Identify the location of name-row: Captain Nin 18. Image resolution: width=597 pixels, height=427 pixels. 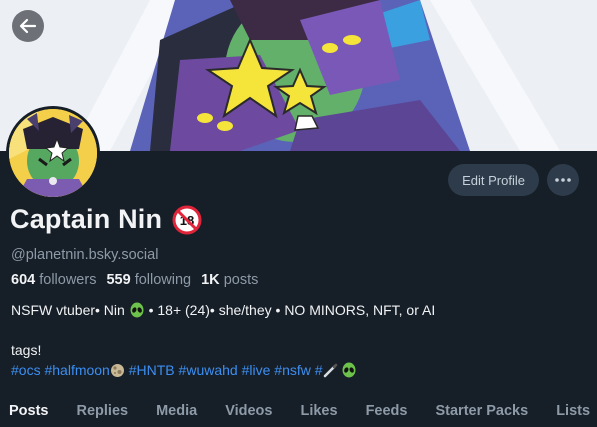
(106, 219).